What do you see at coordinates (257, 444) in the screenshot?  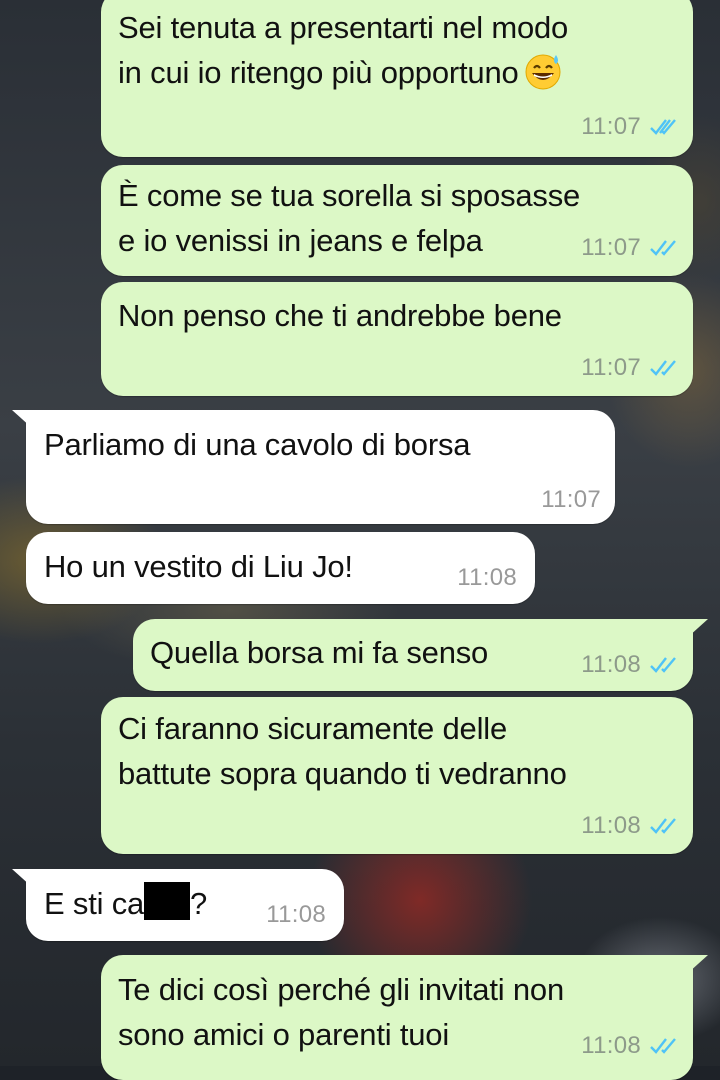 I see `message-text: Parliamo di una cavolo di borsa` at bounding box center [257, 444].